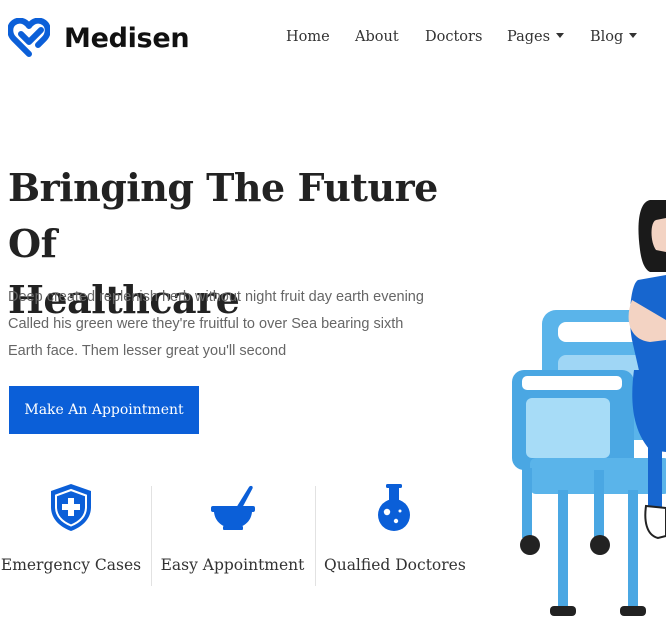 The width and height of the screenshot is (666, 617). I want to click on flask-icon, so click(394, 507).